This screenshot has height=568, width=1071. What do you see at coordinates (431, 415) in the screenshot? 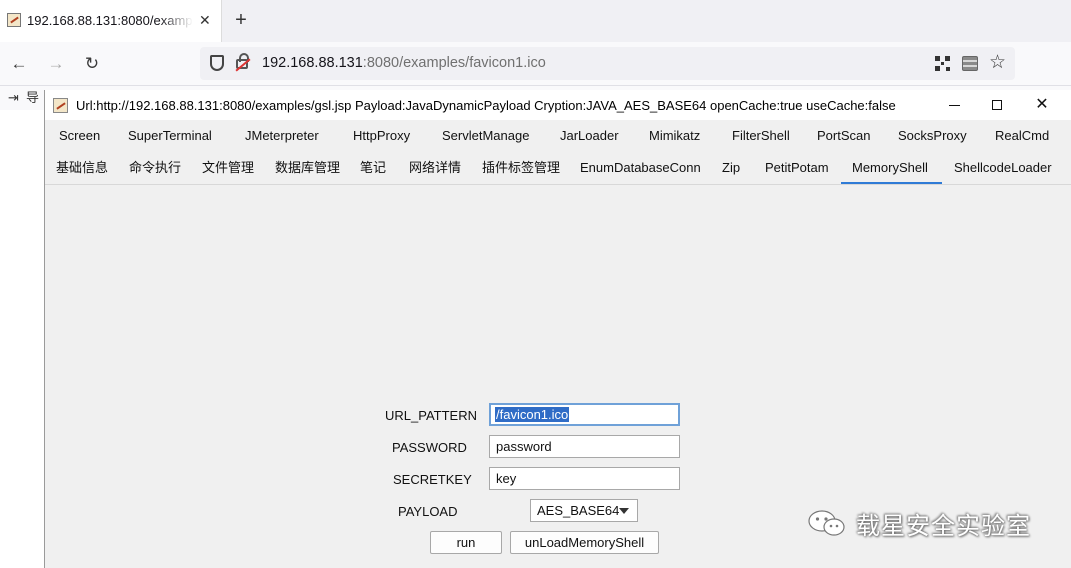
I see `url-pattern-label: URL_PATTERN` at bounding box center [431, 415].